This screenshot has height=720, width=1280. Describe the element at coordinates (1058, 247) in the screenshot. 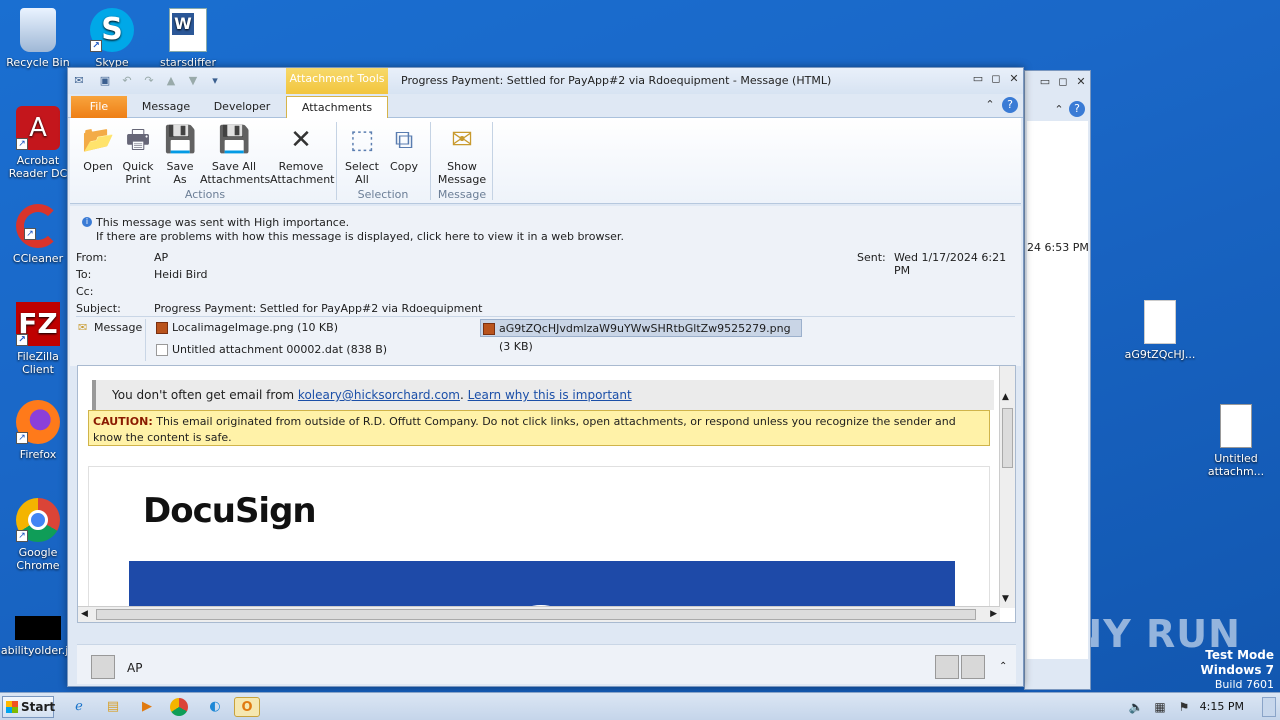

I see `background-window-time: 24 6:53 PM` at that location.